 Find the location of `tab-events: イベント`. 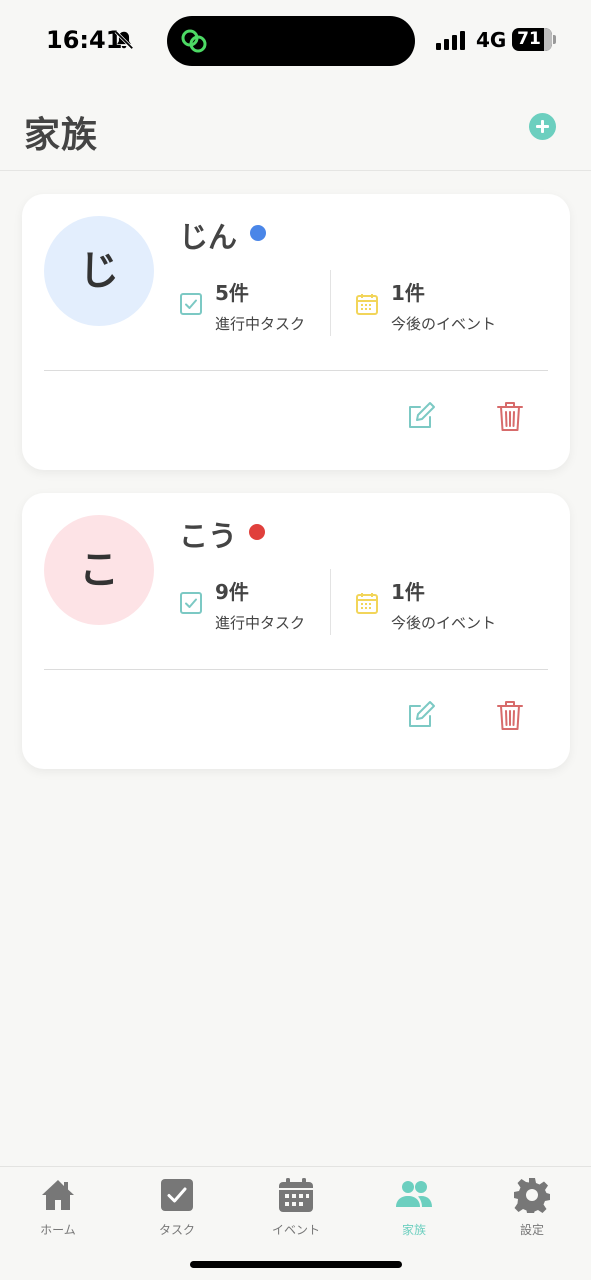

tab-events: イベント is located at coordinates (296, 1206).